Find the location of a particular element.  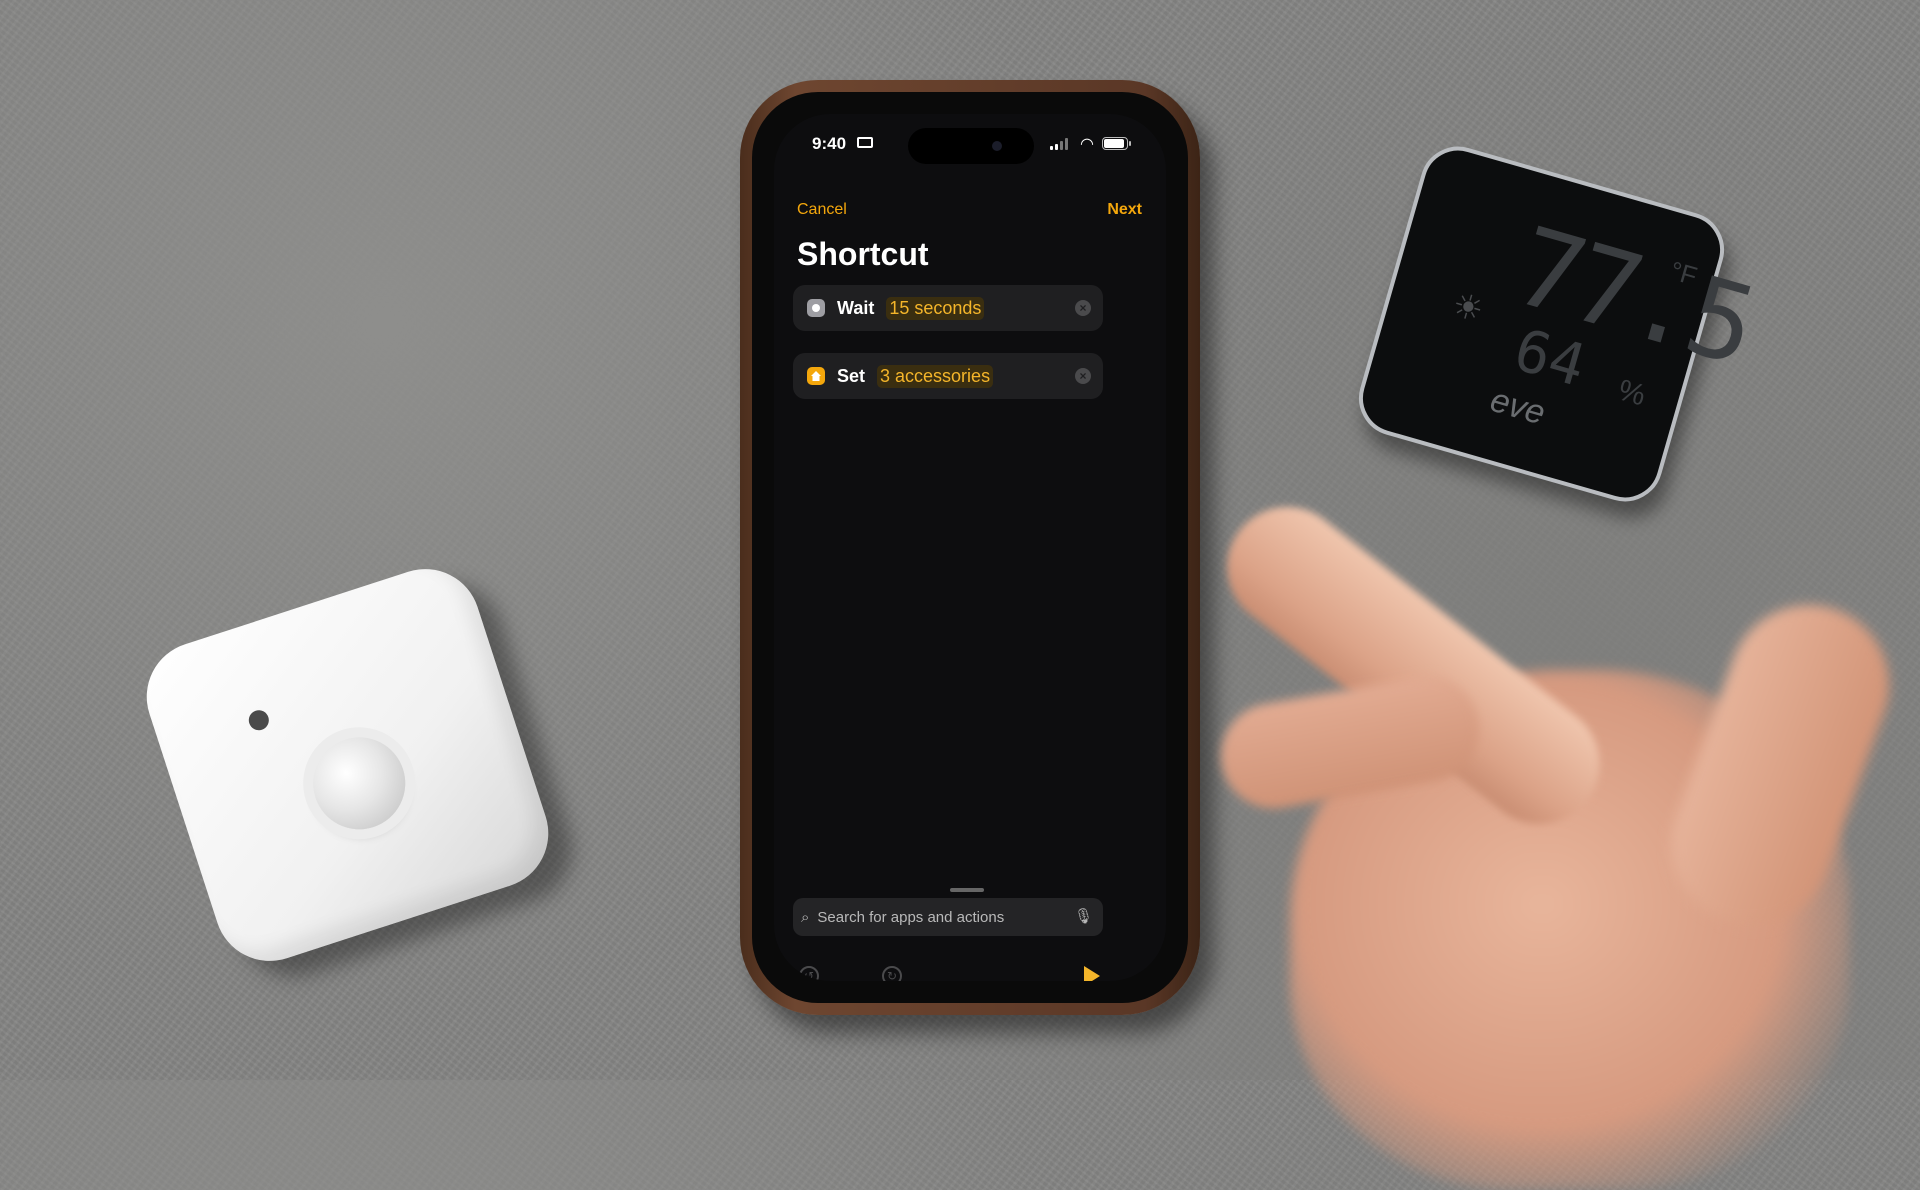

action-parameter: 3 accessories is located at coordinates (935, 376).